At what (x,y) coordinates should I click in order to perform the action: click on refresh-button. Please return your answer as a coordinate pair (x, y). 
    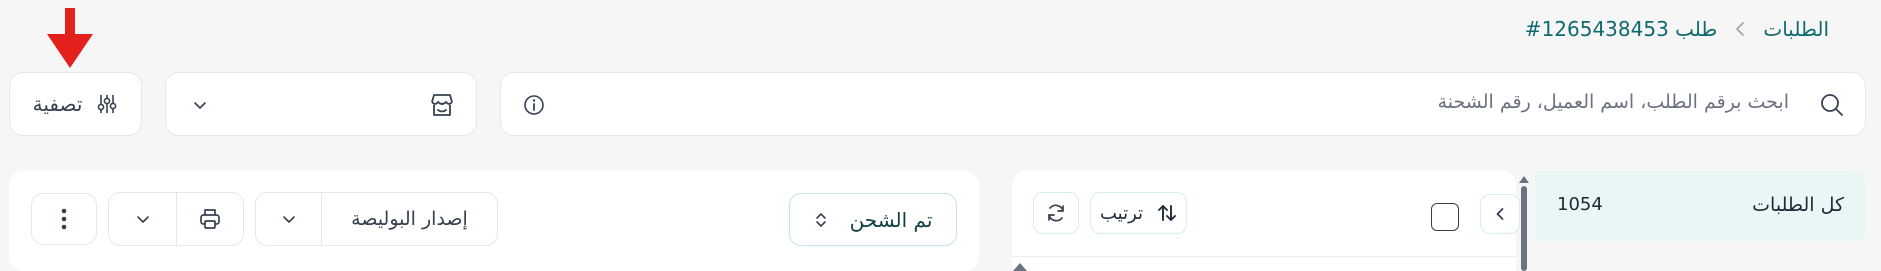
    Looking at the image, I should click on (1056, 213).